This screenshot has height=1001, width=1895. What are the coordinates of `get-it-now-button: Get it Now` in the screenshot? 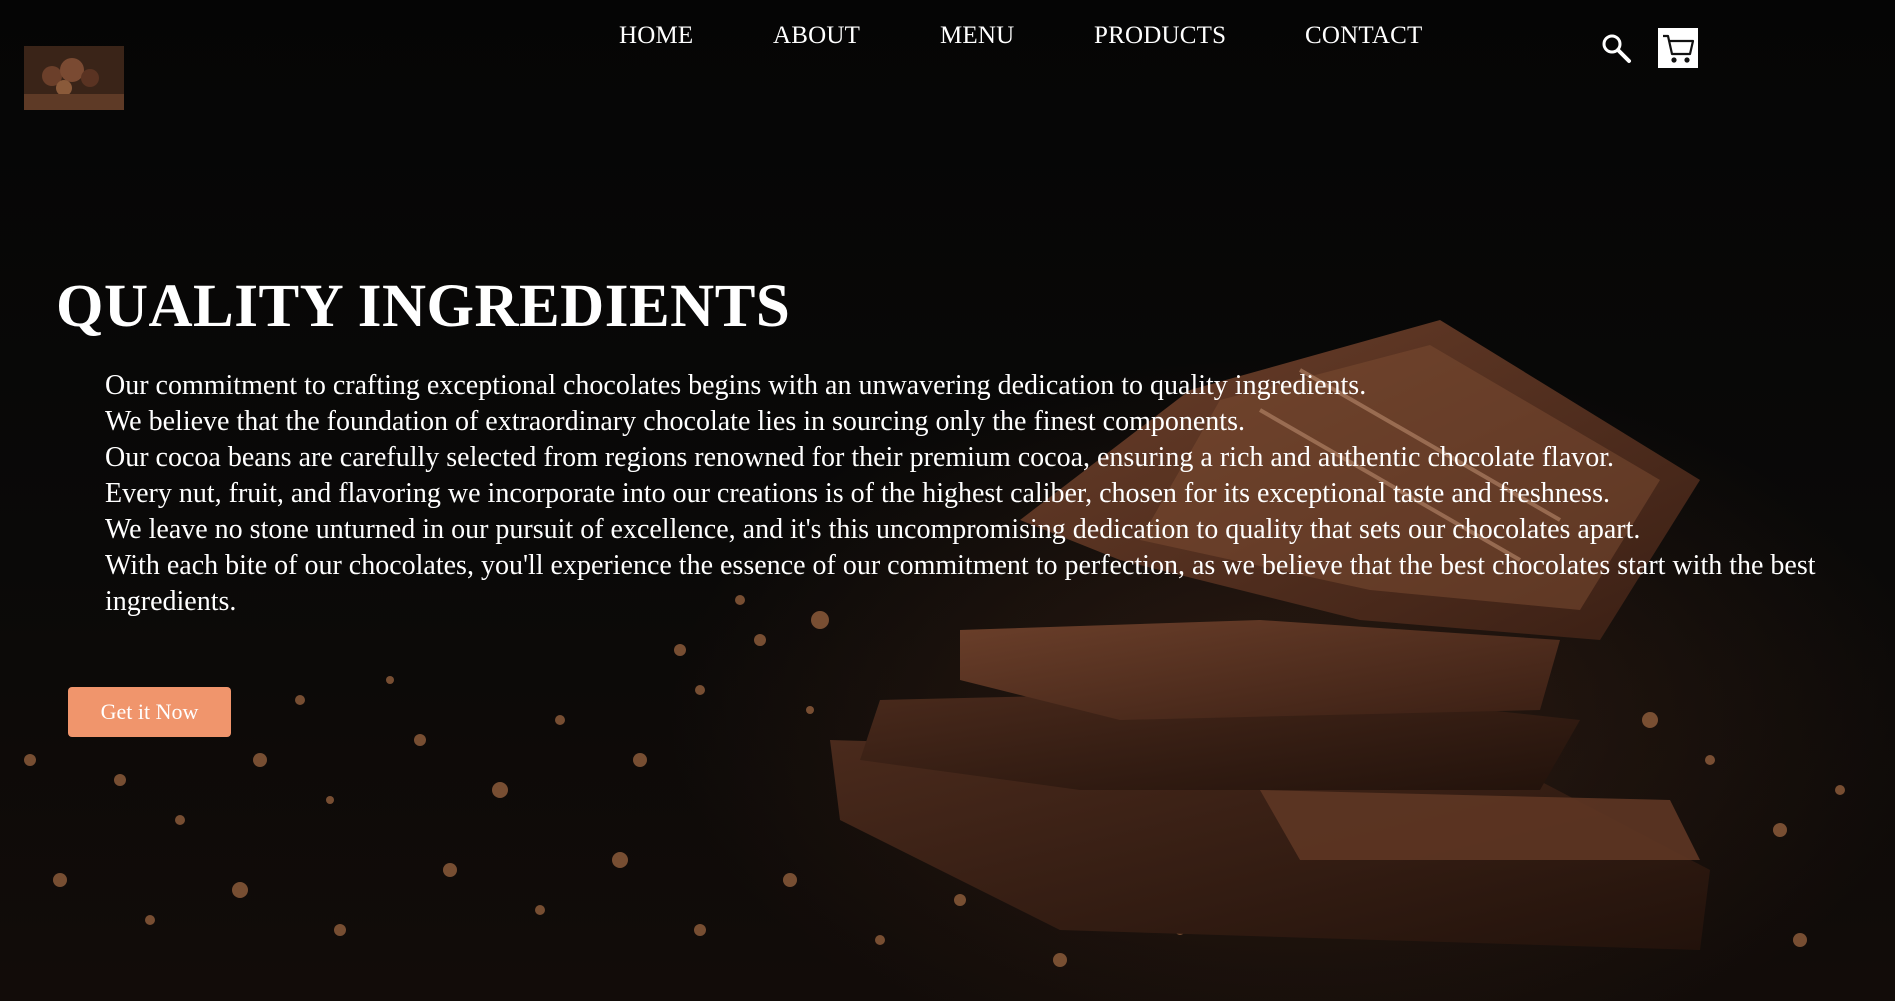 It's located at (149, 712).